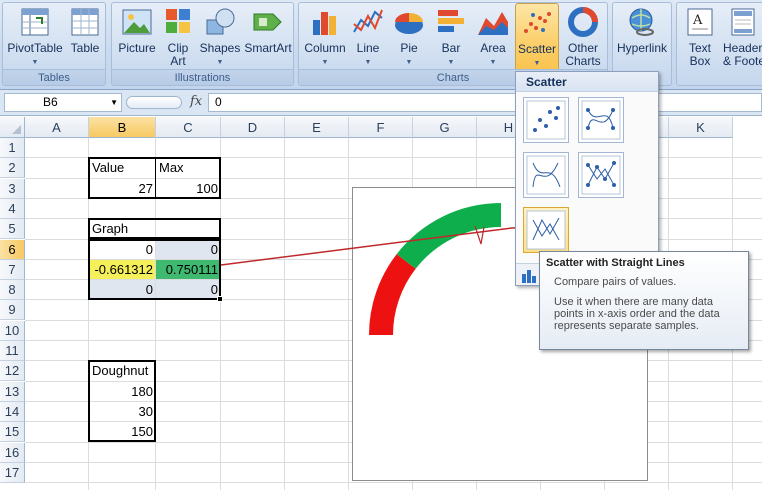  Describe the element at coordinates (85, 48) in the screenshot. I see `table-label: Table` at that location.